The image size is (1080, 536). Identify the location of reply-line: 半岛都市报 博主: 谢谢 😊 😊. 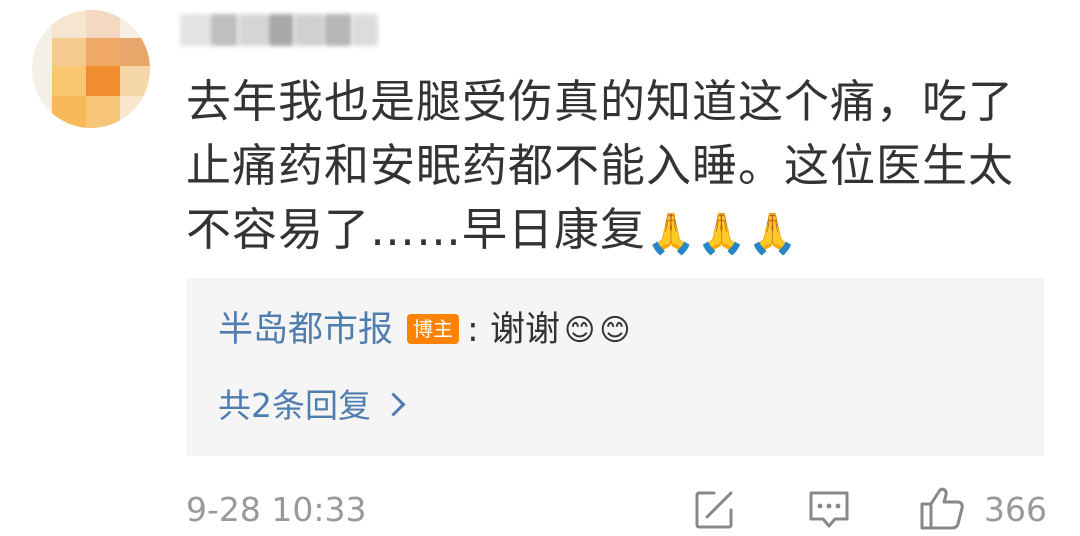
(424, 330).